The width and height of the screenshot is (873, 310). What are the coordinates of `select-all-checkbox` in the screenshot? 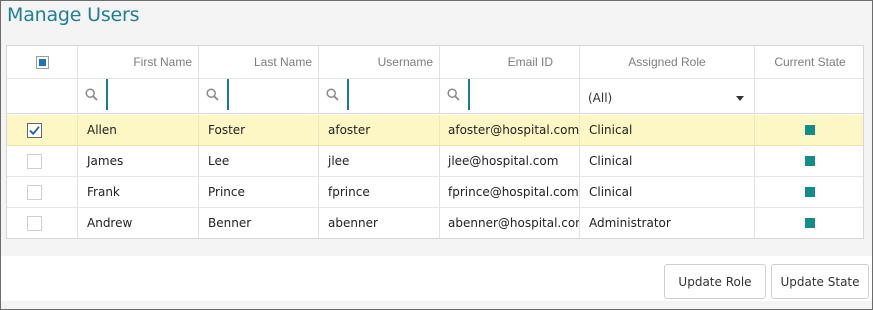 It's located at (42, 62).